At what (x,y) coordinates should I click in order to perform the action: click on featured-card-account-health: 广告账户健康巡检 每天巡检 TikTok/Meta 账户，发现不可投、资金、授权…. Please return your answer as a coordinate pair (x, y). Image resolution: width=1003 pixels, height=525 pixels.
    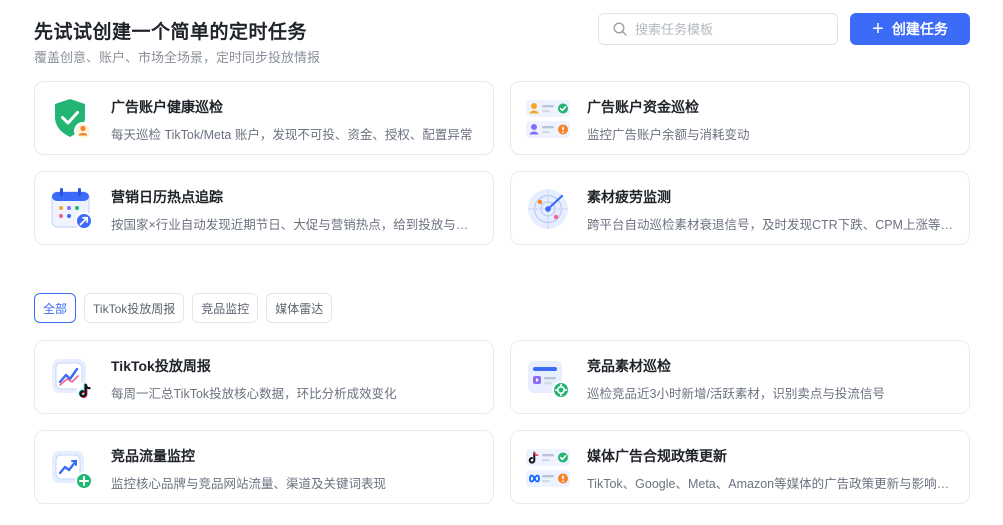
    Looking at the image, I should click on (264, 118).